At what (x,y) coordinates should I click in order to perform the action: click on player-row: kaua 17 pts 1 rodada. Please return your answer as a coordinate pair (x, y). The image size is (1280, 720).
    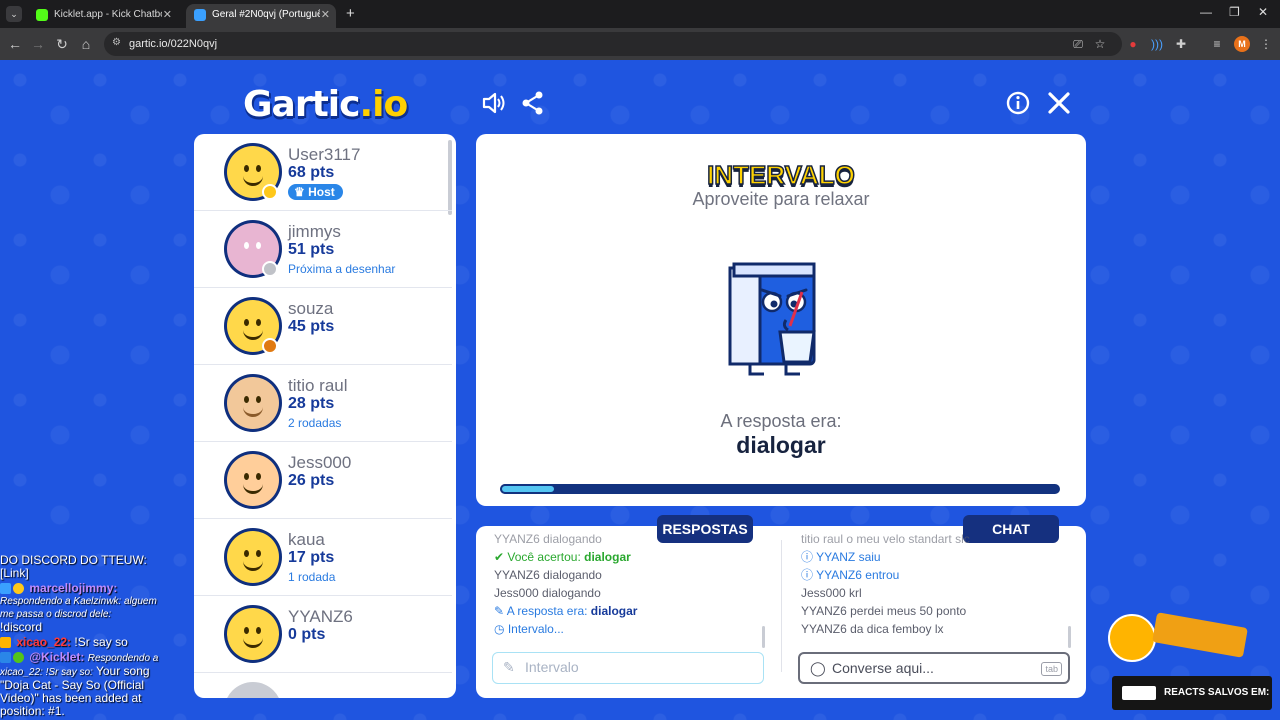
    Looking at the image, I should click on (323, 557).